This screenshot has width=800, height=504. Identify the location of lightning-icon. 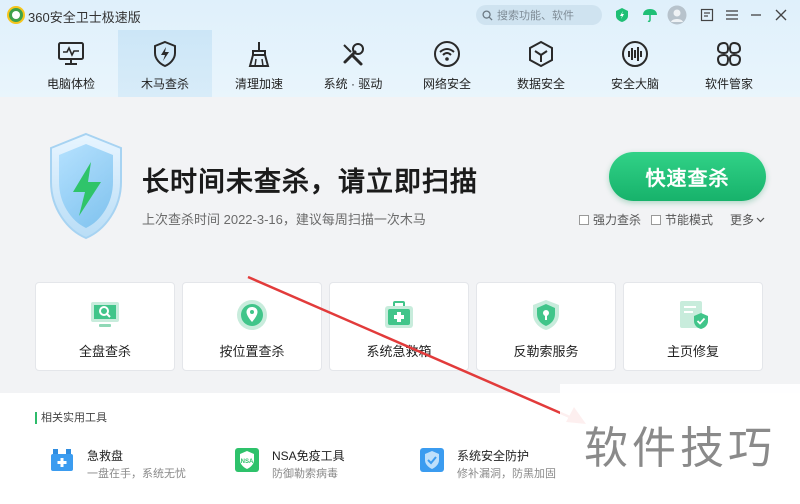
(622, 15).